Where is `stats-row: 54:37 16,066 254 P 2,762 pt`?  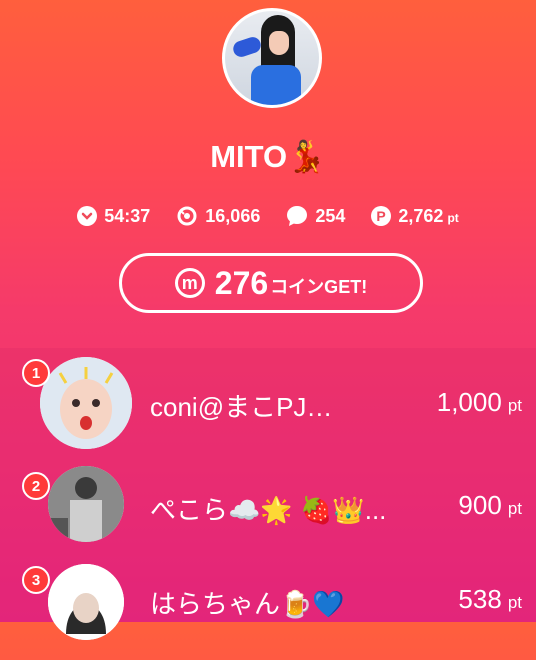
stats-row: 54:37 16,066 254 P 2,762 pt is located at coordinates (268, 216).